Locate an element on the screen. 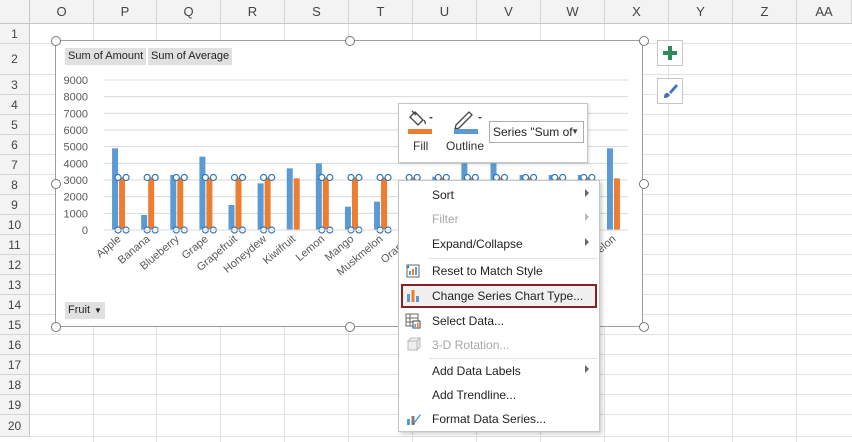 The height and width of the screenshot is (442, 852). column-header-q: Q is located at coordinates (189, 12).